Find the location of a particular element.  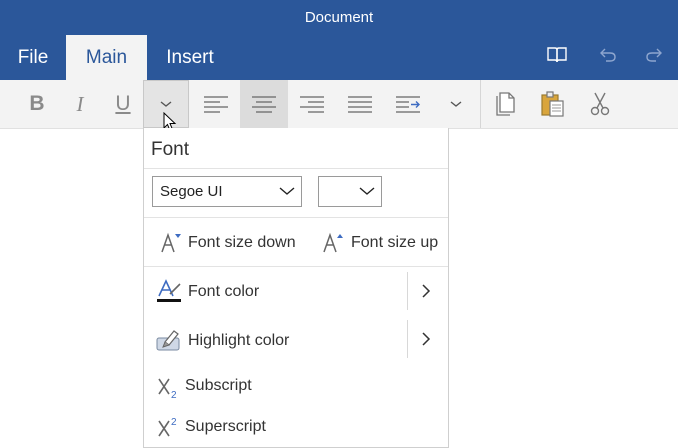

superscript-label: Superscript is located at coordinates (225, 426).